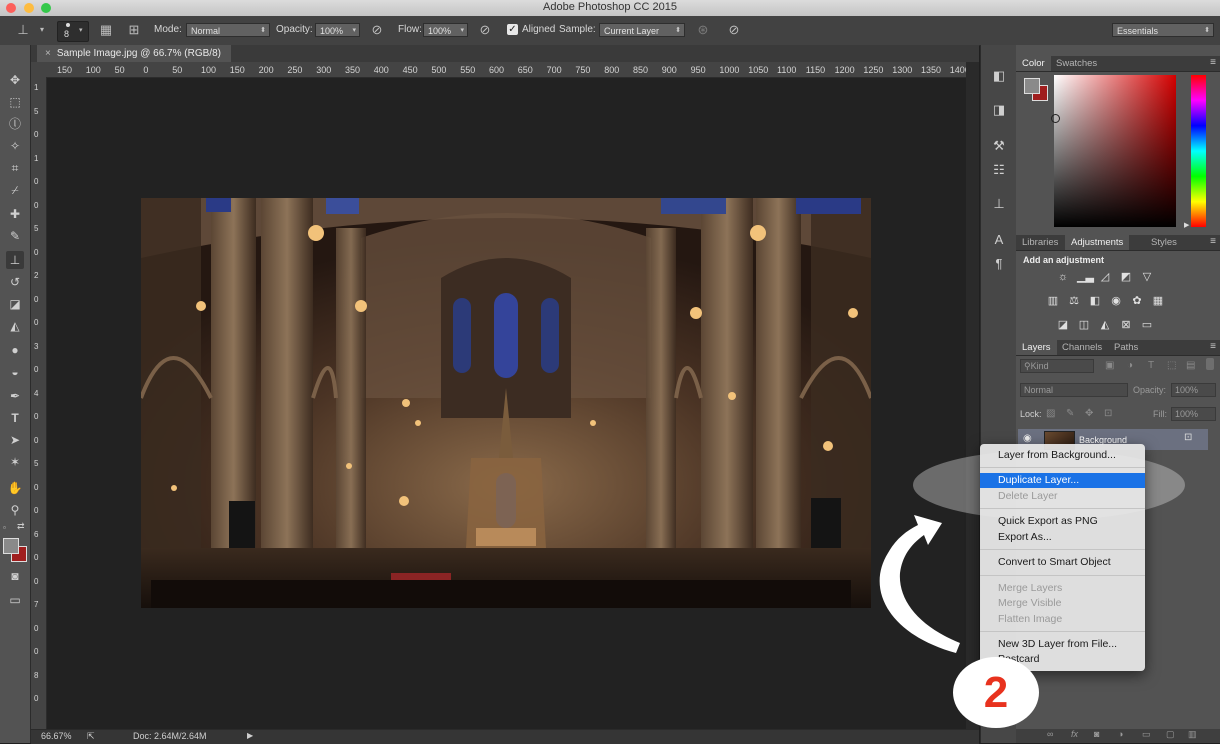  I want to click on status-menu-arrow-icon: ▶, so click(250, 735).